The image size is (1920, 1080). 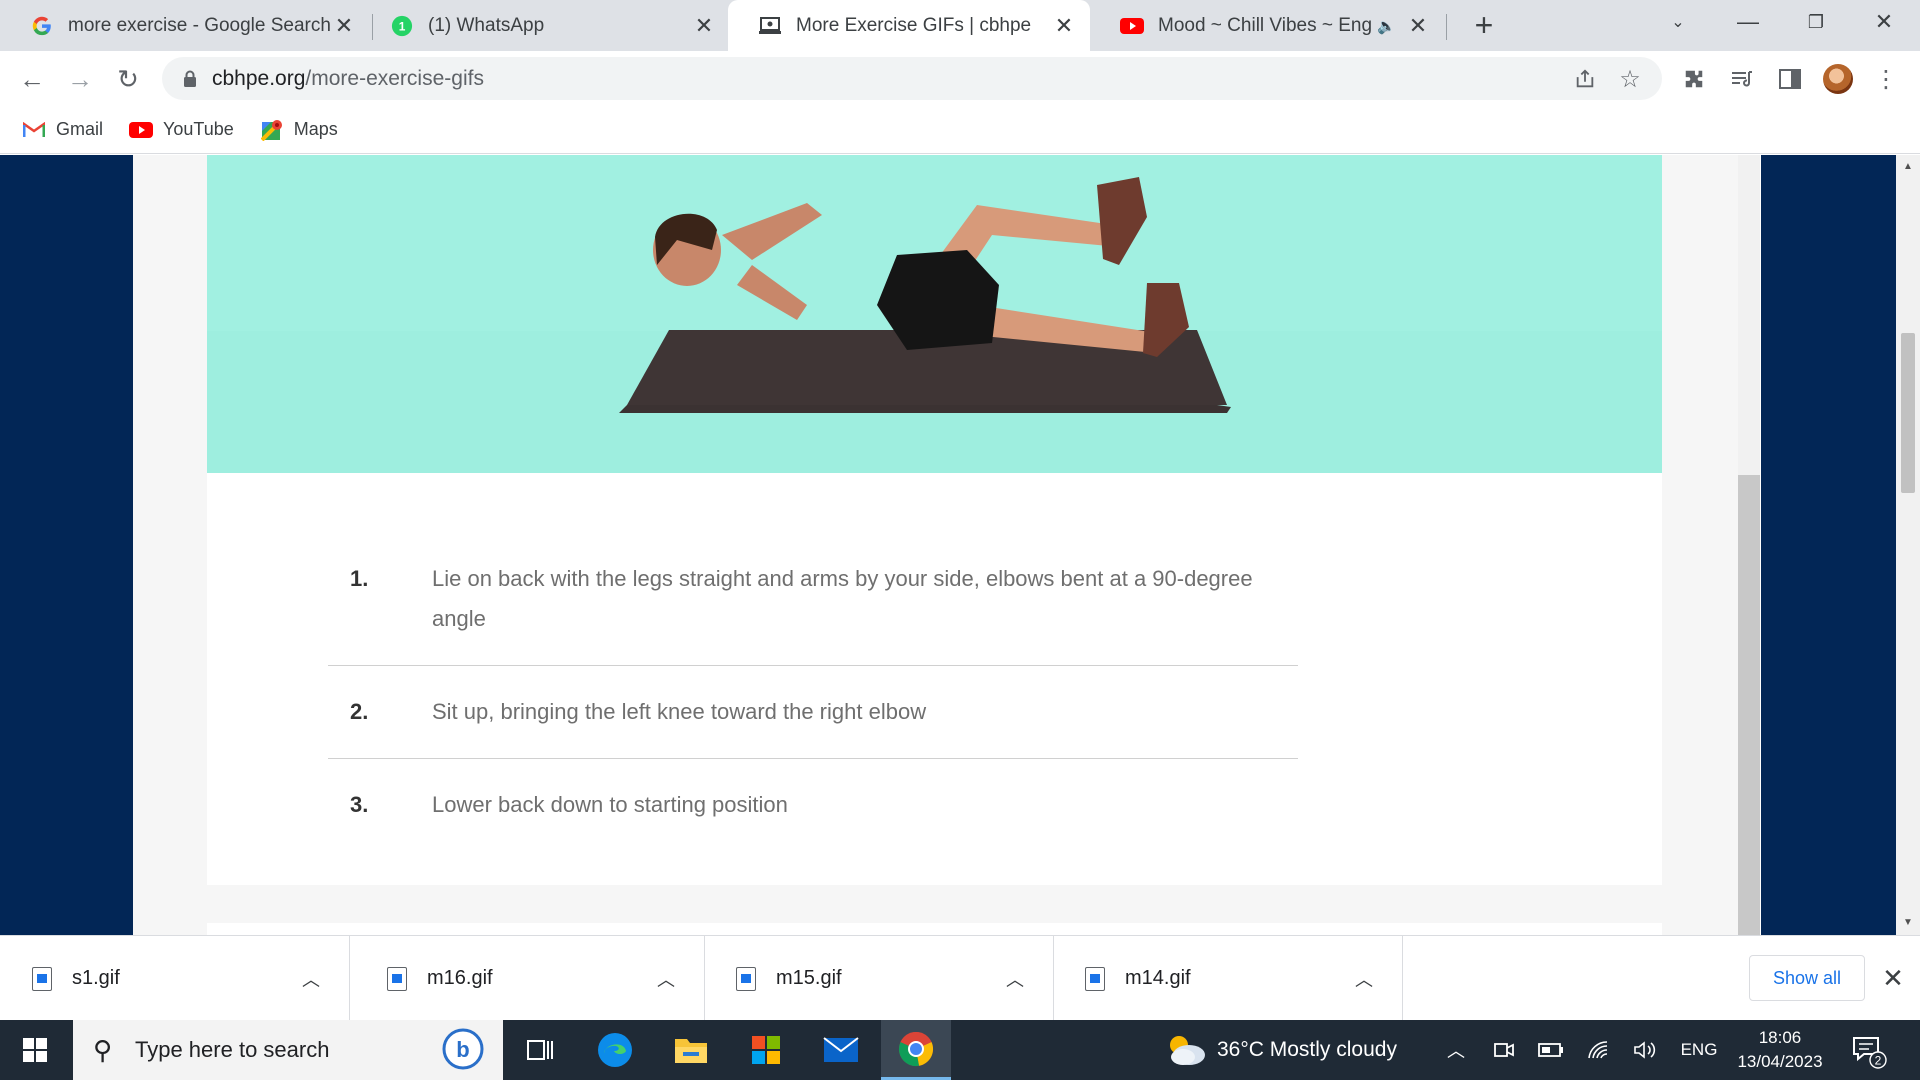 What do you see at coordinates (1484, 25) in the screenshot?
I see `new-tab-button: +` at bounding box center [1484, 25].